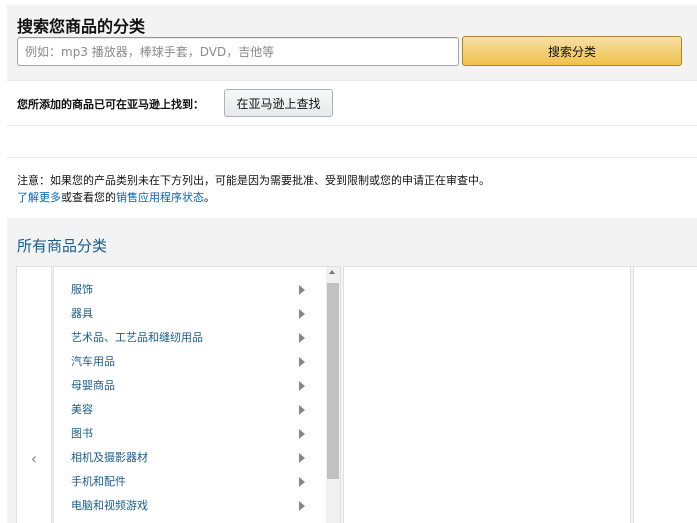  I want to click on category-scrollbar, so click(333, 395).